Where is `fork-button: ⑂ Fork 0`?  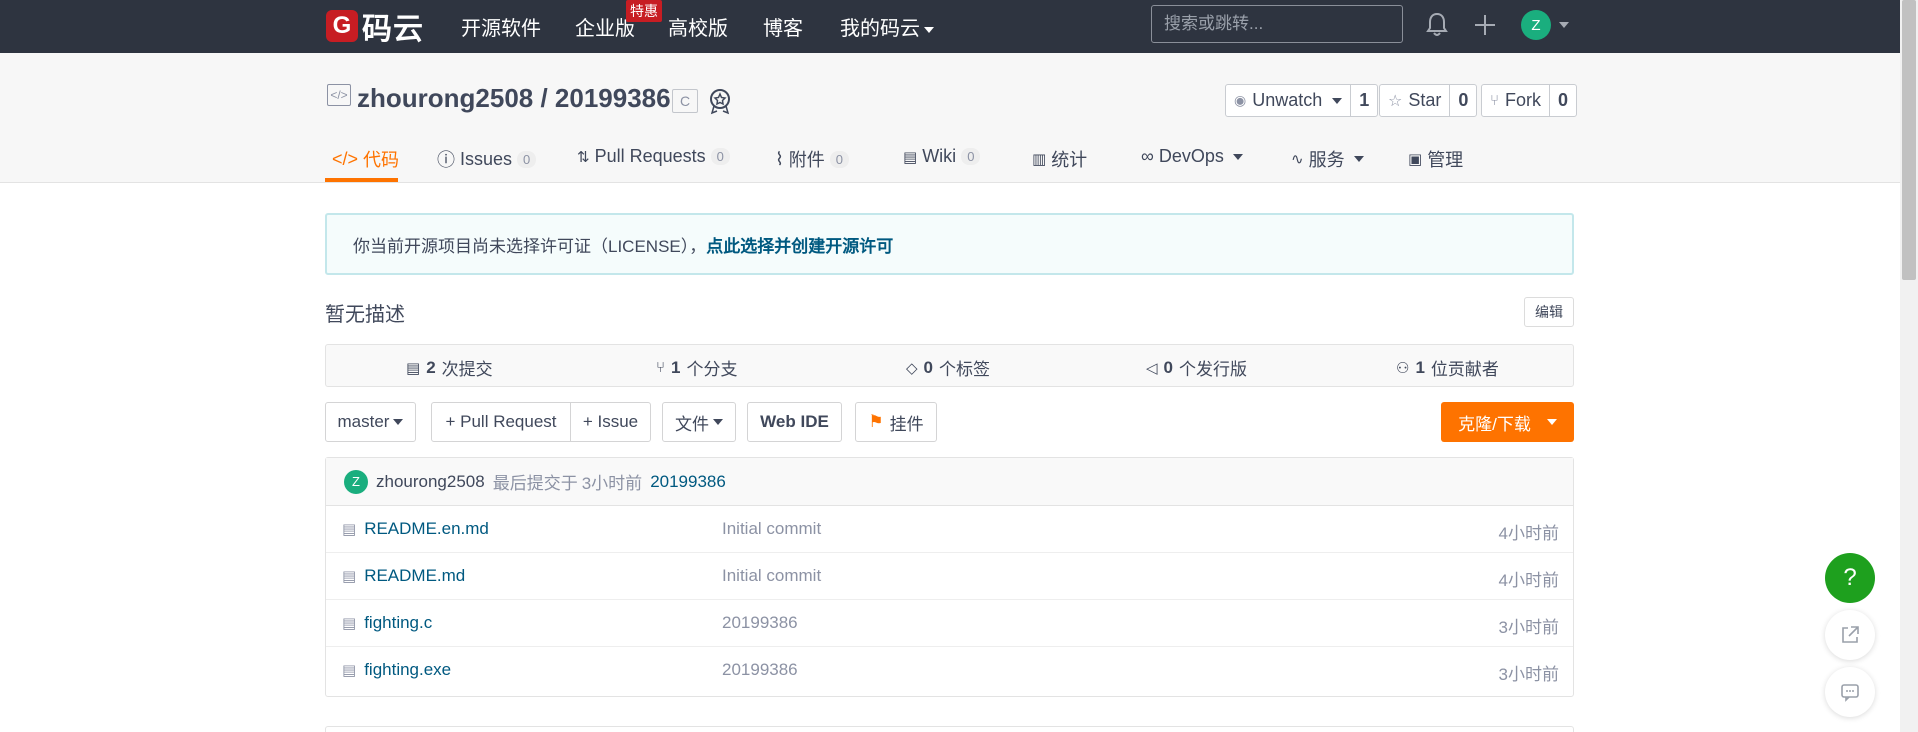 fork-button: ⑂ Fork 0 is located at coordinates (1529, 100).